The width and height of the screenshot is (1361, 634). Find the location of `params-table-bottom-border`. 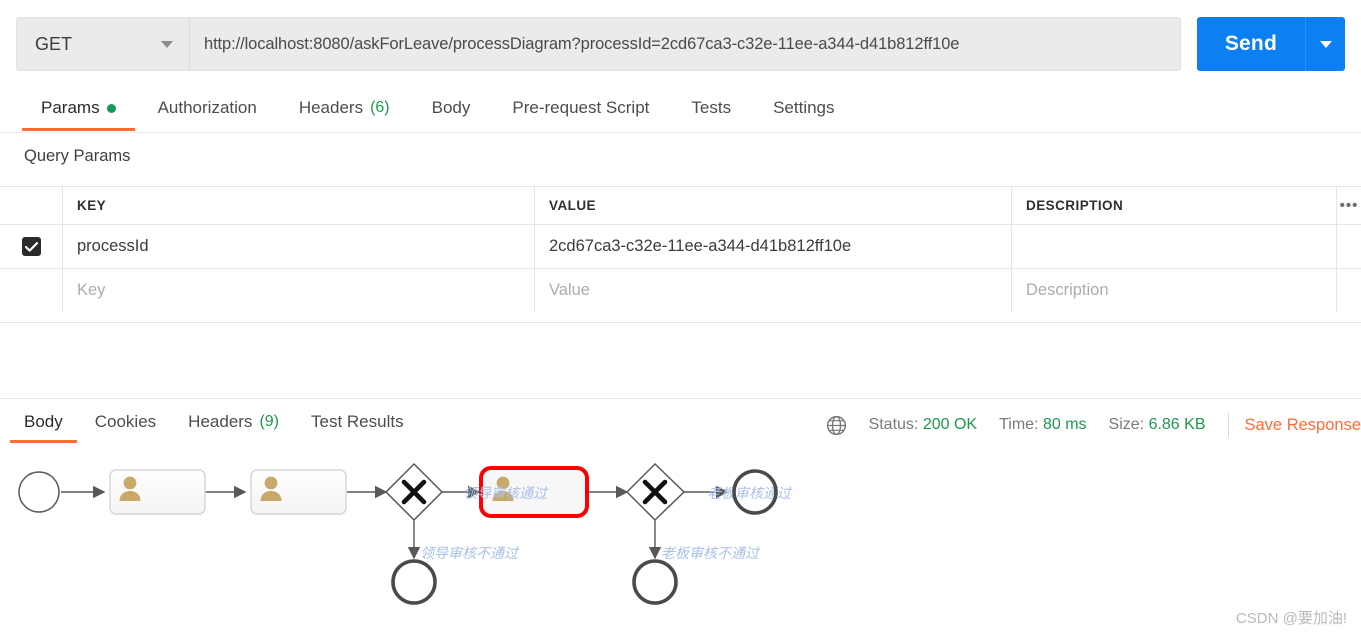

params-table-bottom-border is located at coordinates (680, 322).